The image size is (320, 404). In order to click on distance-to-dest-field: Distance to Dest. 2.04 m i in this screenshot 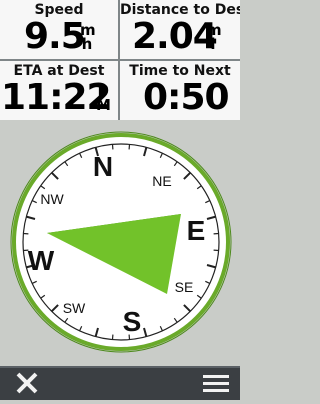, I will do `click(180, 29)`.